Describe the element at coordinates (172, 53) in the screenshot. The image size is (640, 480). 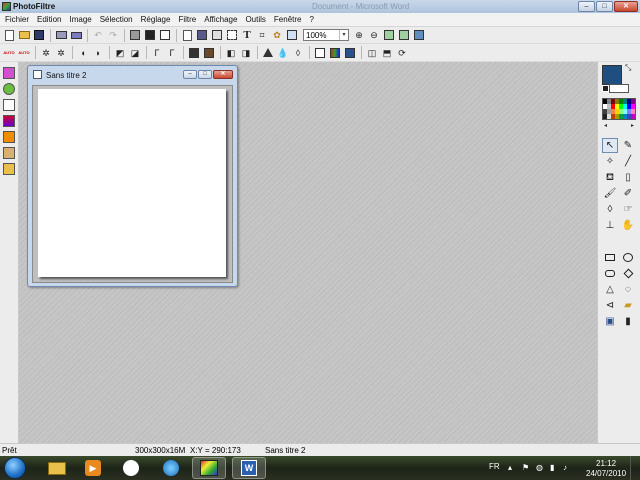
I see `gamma-up-button: Γ` at that location.